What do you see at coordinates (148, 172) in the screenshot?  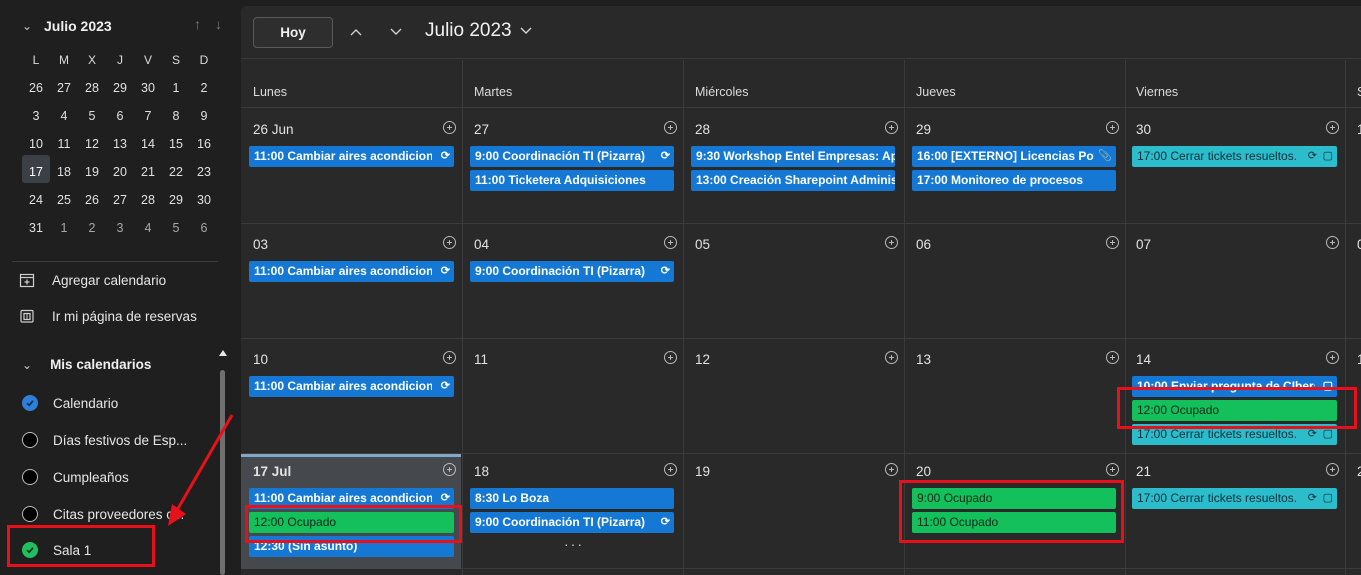 I see `mini-day: 21` at bounding box center [148, 172].